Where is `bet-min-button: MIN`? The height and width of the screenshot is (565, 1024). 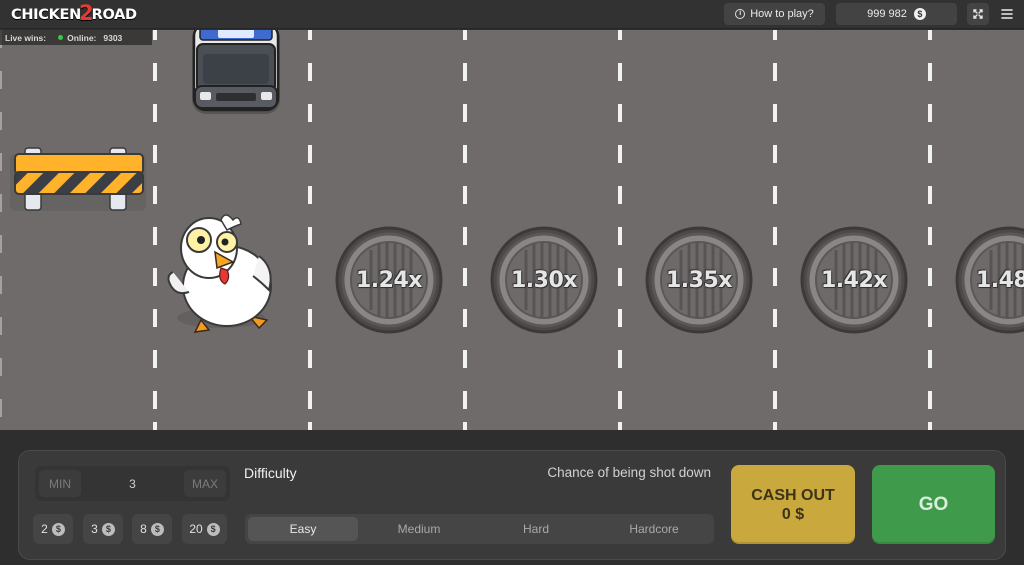 bet-min-button: MIN is located at coordinates (60, 483).